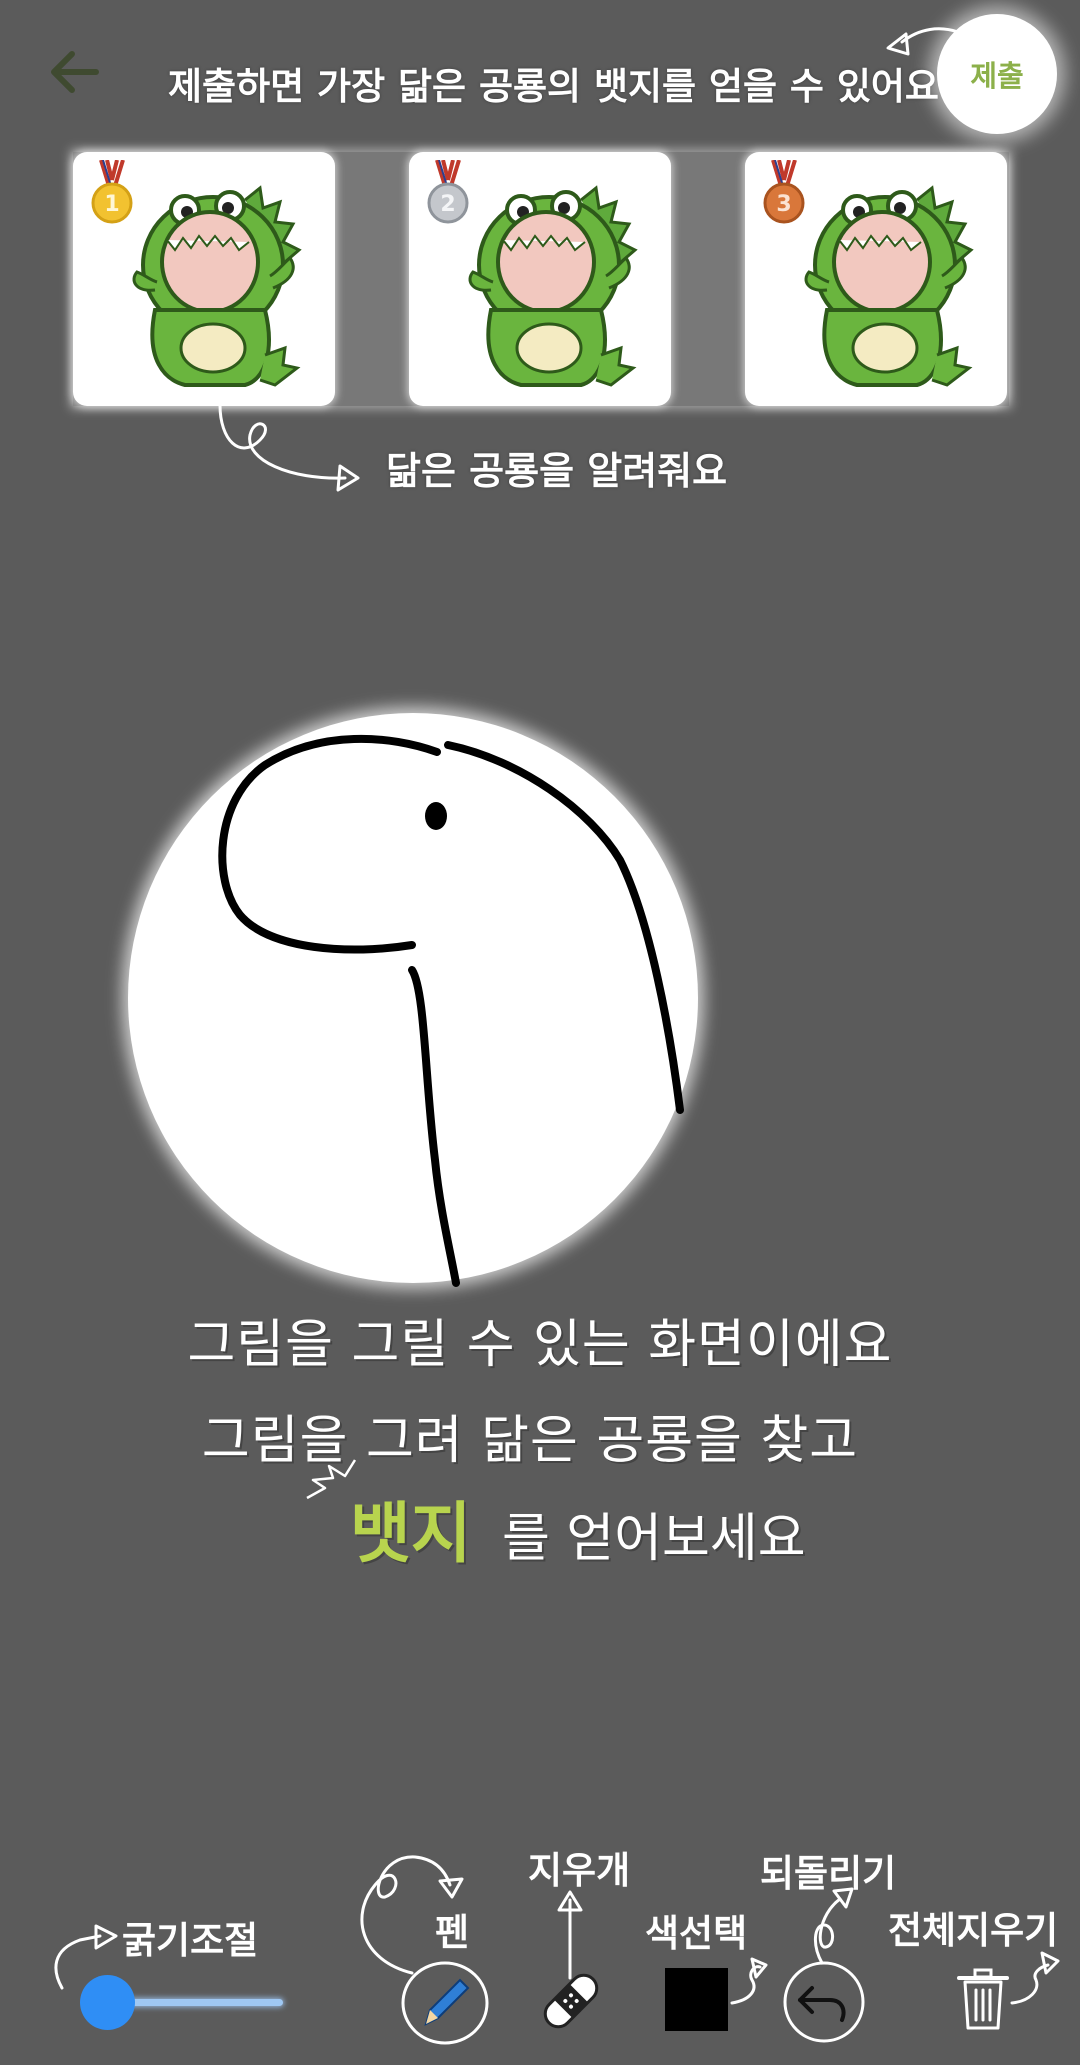  I want to click on guide-line-2: 그림을 그려 닮은 공룡을 찾고, so click(530, 1441).